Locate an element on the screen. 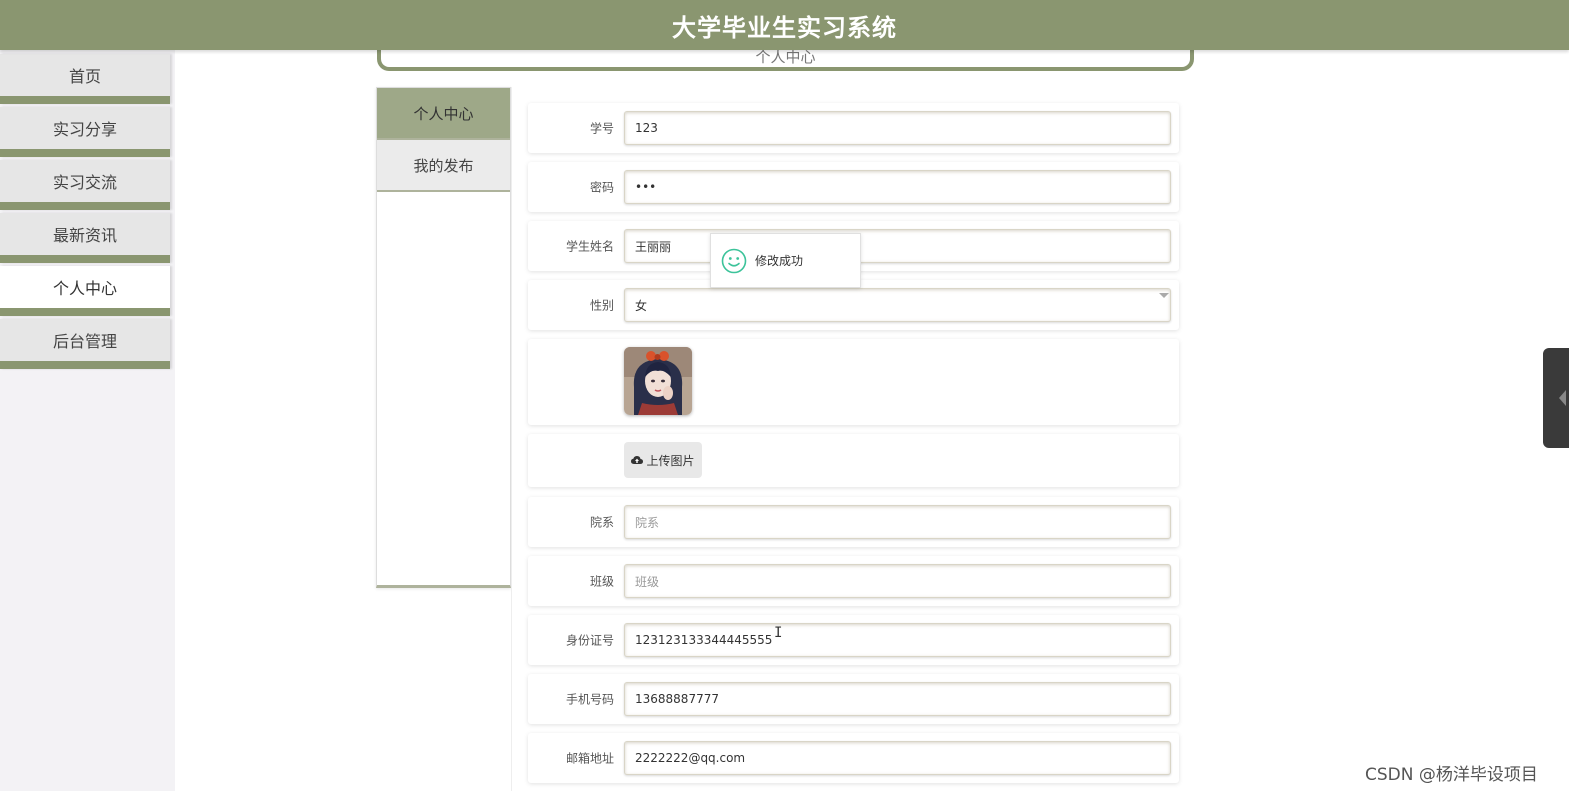  subnav-item-personal-center: 个人中心 is located at coordinates (443, 114).